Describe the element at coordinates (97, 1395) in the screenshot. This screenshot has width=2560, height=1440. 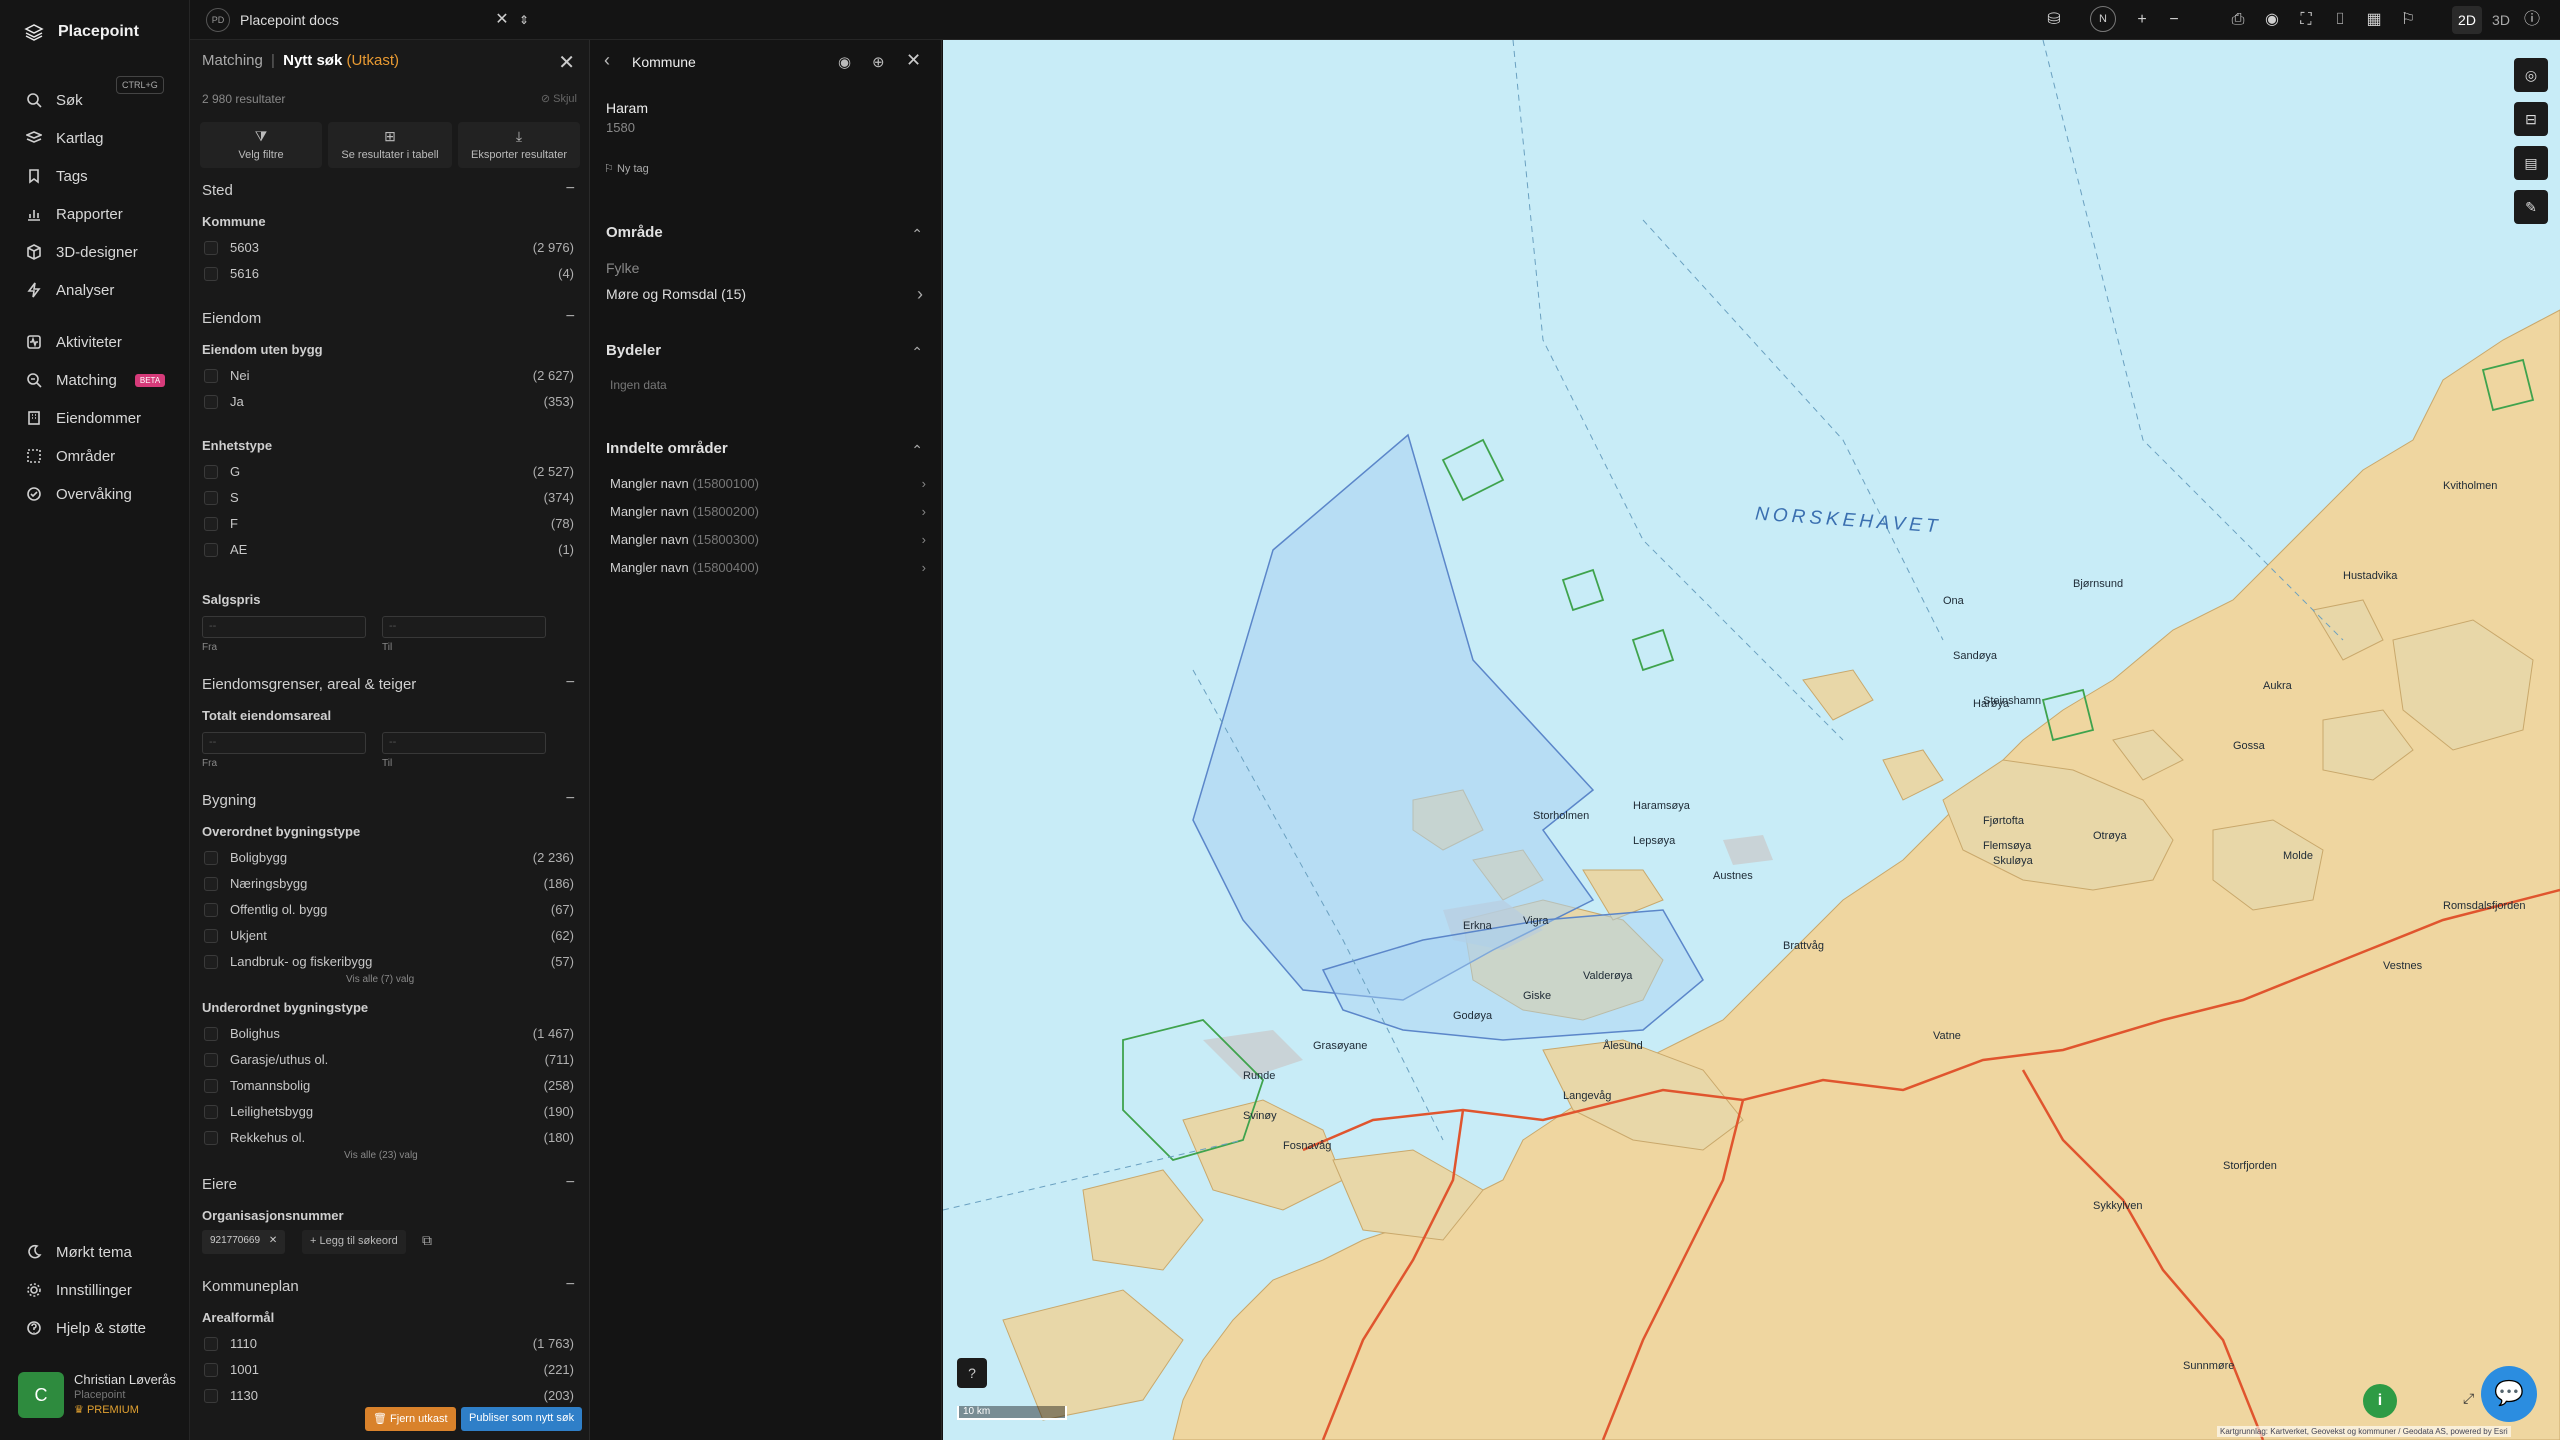
I see `user-profile: C Christian Løverås Placepoint ♛ PREMIUM` at that location.